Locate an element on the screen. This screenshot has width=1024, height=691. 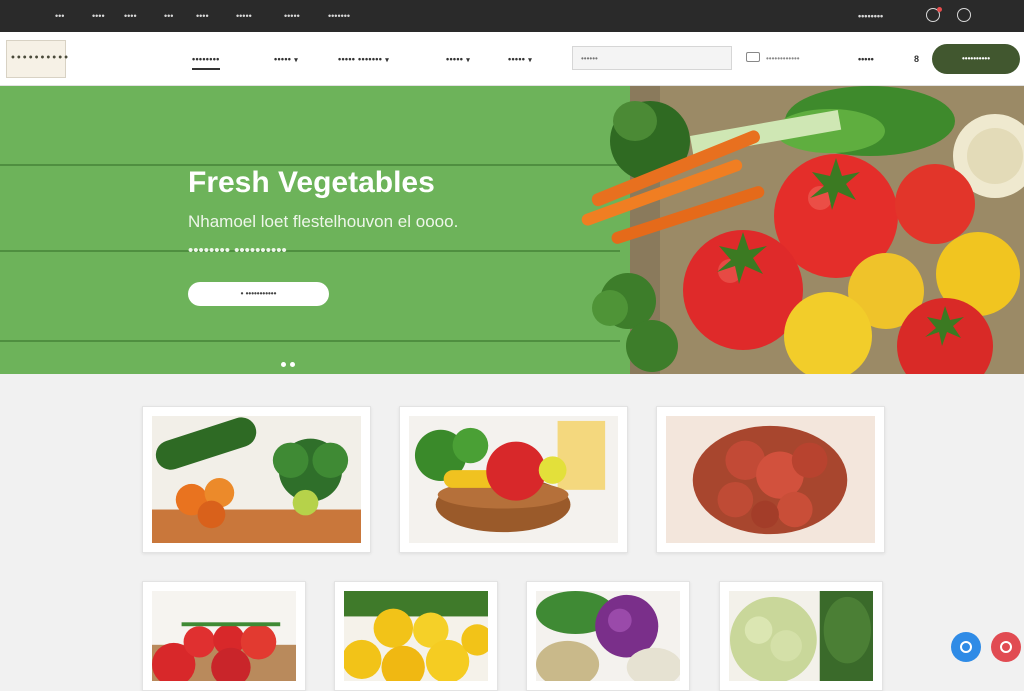
product-card-cauliflower is located at coordinates (801, 636).